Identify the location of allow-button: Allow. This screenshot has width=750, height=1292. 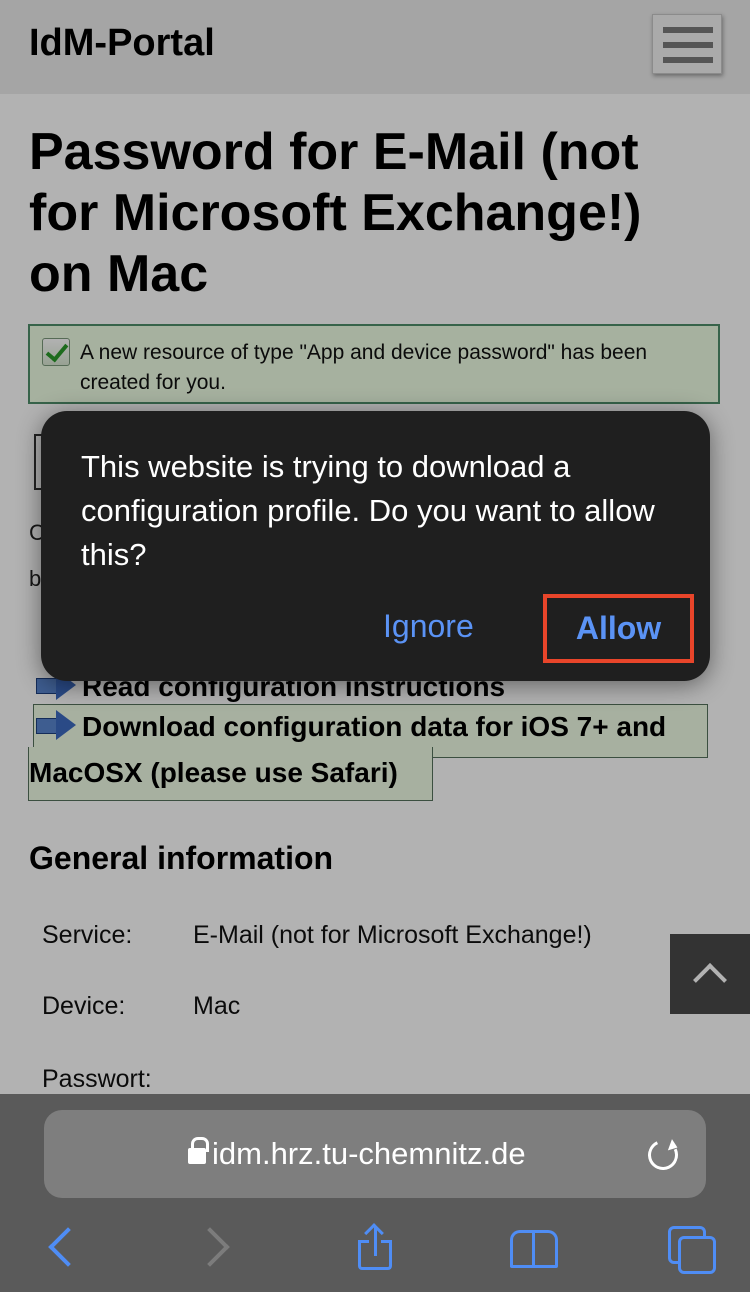
(618, 628).